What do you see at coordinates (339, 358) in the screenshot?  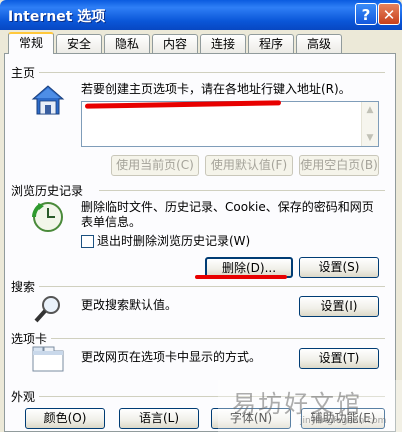 I see `tabs-settings-button: 设置(T)` at bounding box center [339, 358].